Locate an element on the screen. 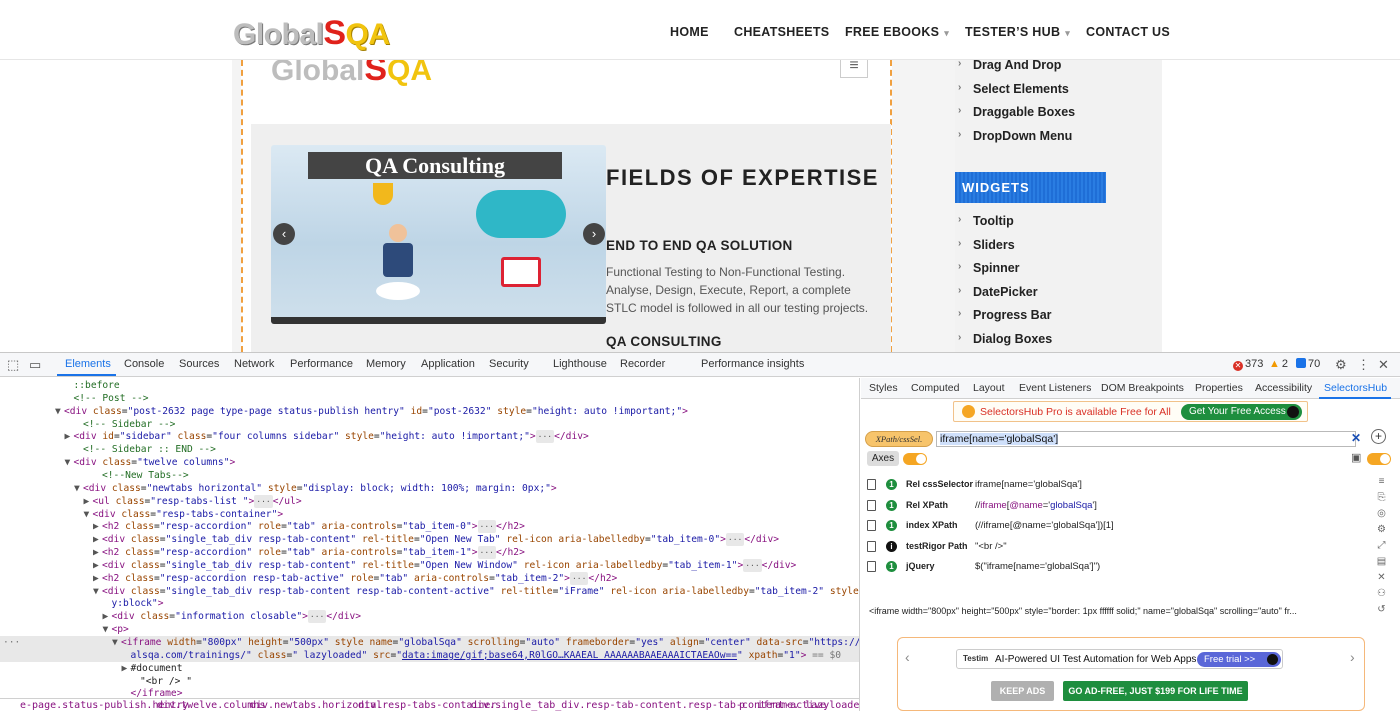 This screenshot has width=1400, height=711. selector-value: $("iframe[name='globalSqa']") is located at coordinates (1037, 566).